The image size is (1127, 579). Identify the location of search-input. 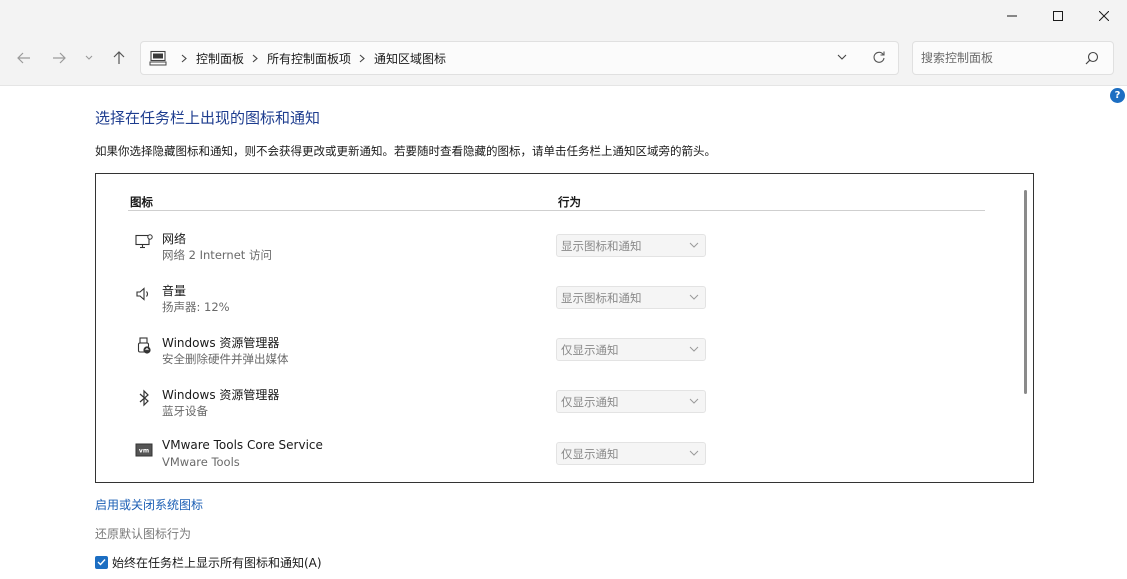
(1001, 58).